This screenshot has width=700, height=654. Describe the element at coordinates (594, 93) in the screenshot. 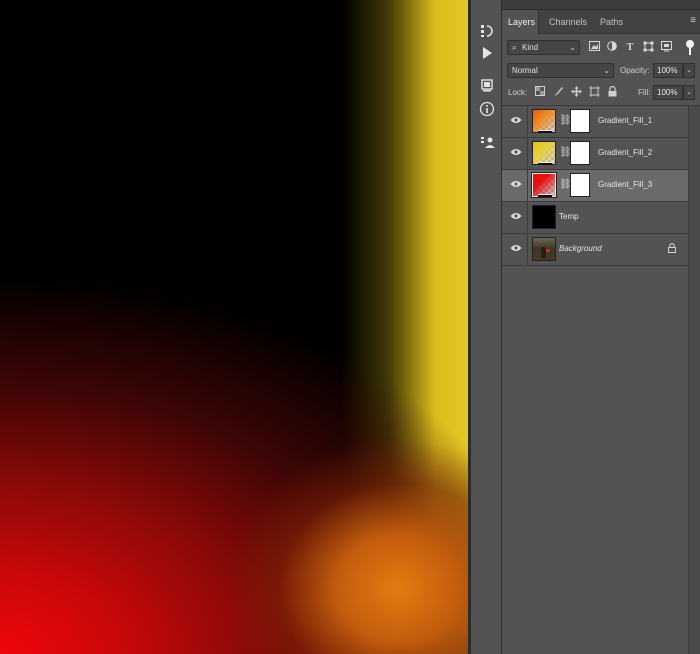

I see `lock-artboard-icon` at that location.